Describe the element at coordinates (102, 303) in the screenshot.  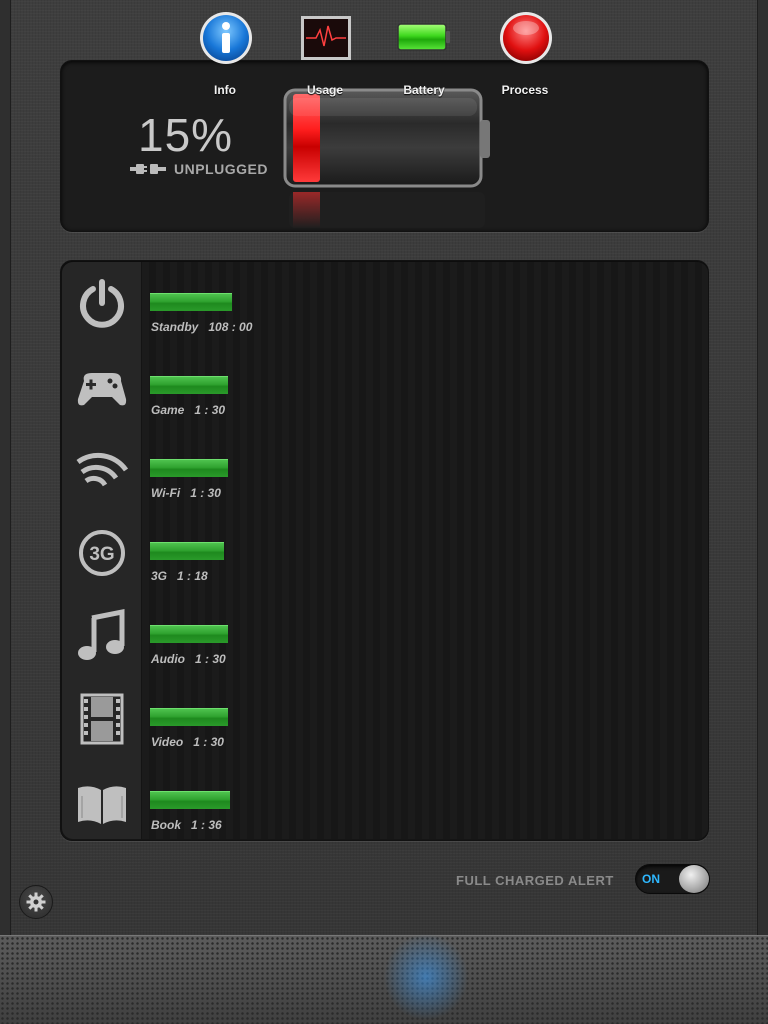
I see `power-icon` at that location.